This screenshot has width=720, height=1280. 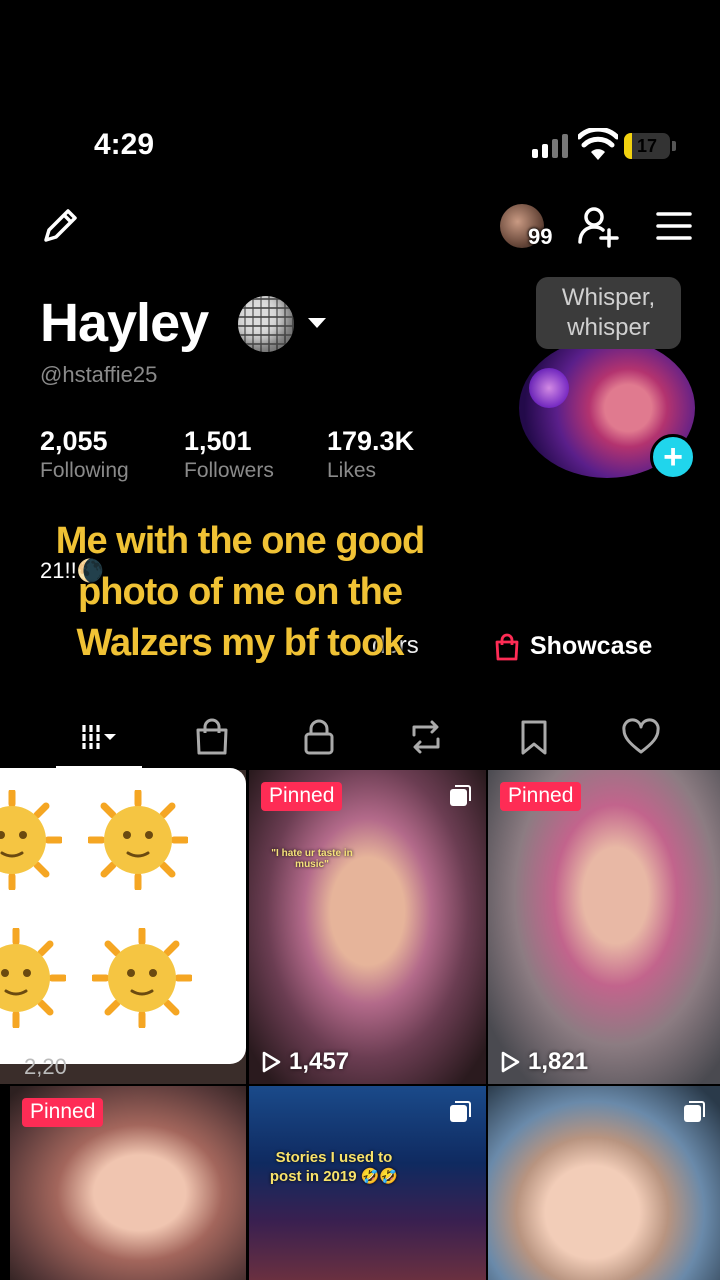 What do you see at coordinates (229, 470) in the screenshot?
I see `followers-label: Followers` at bounding box center [229, 470].